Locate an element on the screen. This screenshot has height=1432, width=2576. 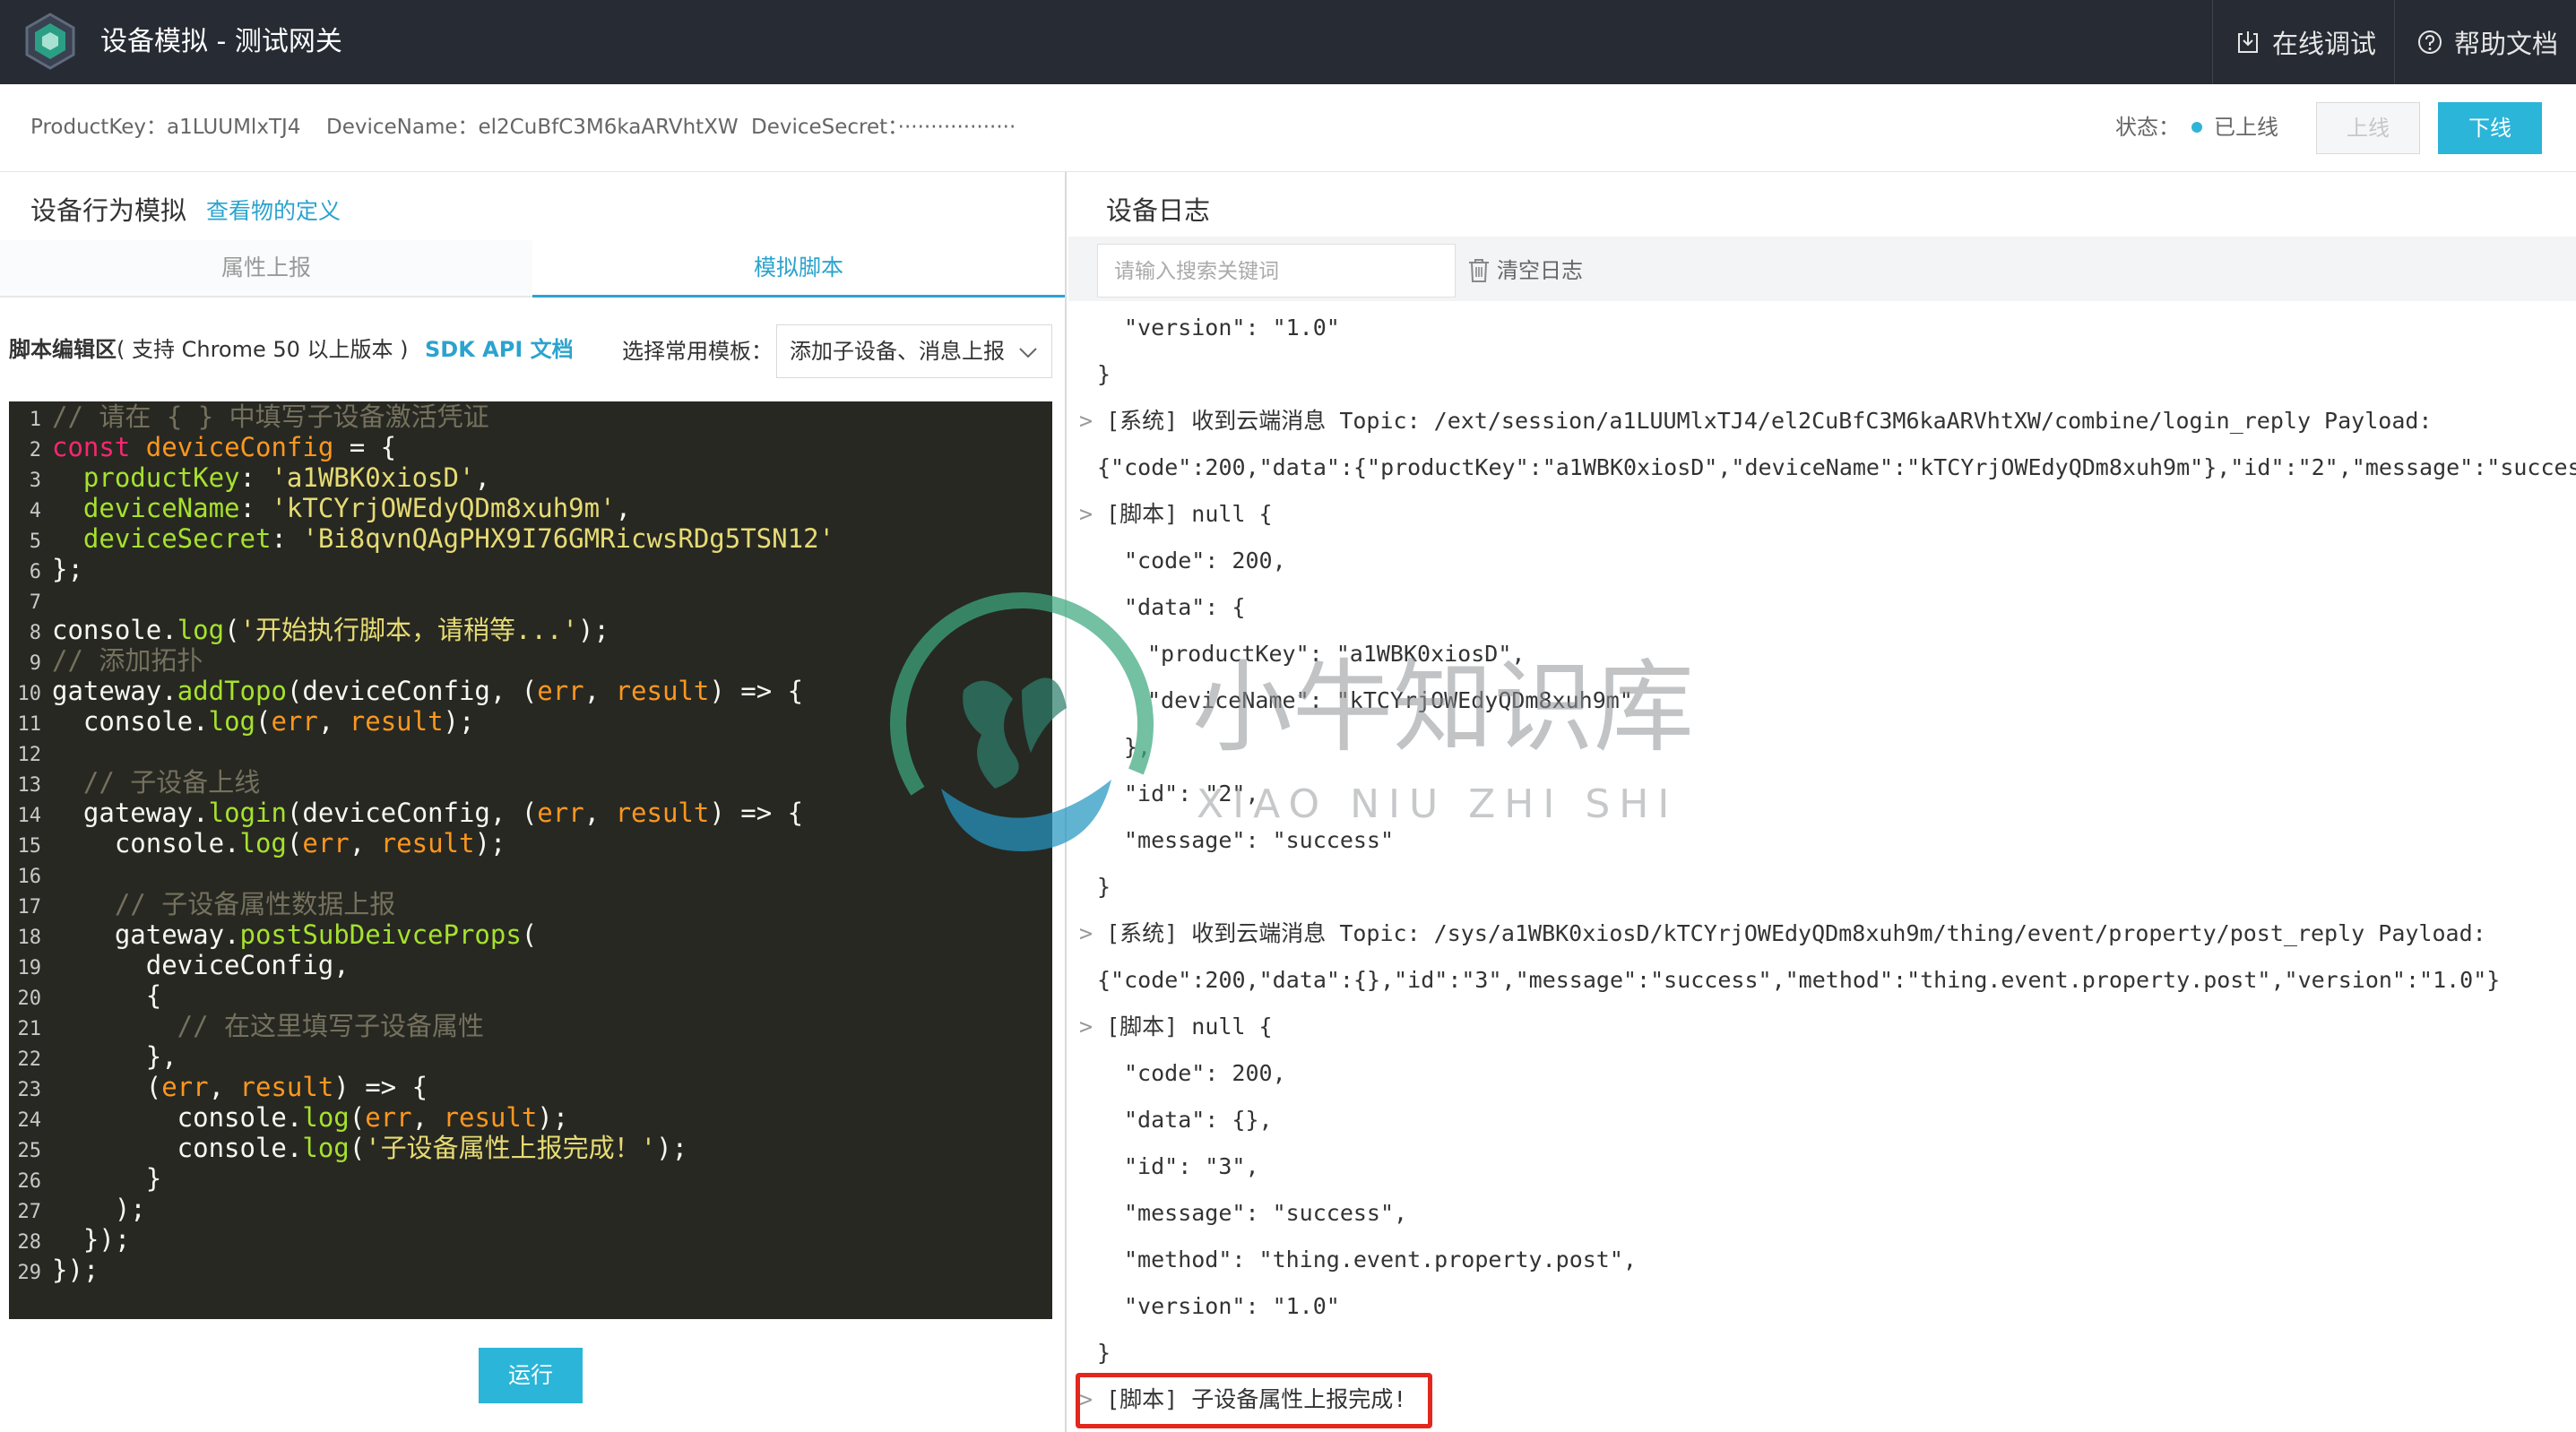
app-logo-icon is located at coordinates (50, 41).